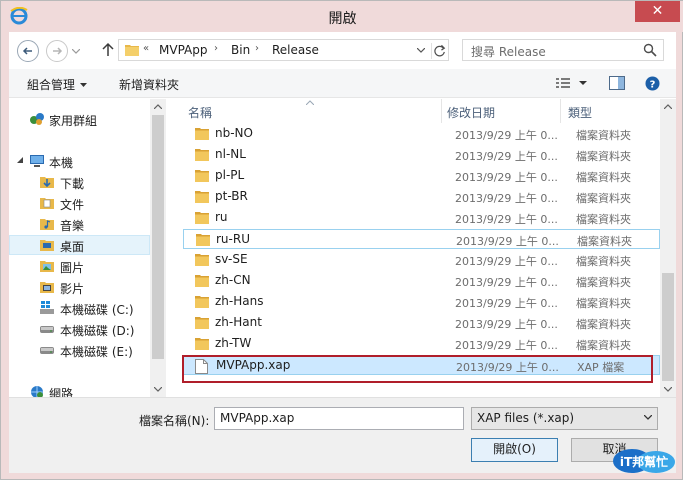 The height and width of the screenshot is (480, 683). Describe the element at coordinates (508, 52) in the screenshot. I see `search-placeholder: 搜尋 Release` at that location.